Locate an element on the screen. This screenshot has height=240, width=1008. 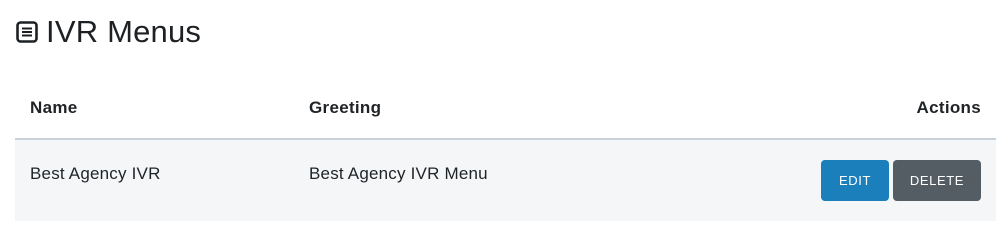
column-header-actions: Actions is located at coordinates (948, 107).